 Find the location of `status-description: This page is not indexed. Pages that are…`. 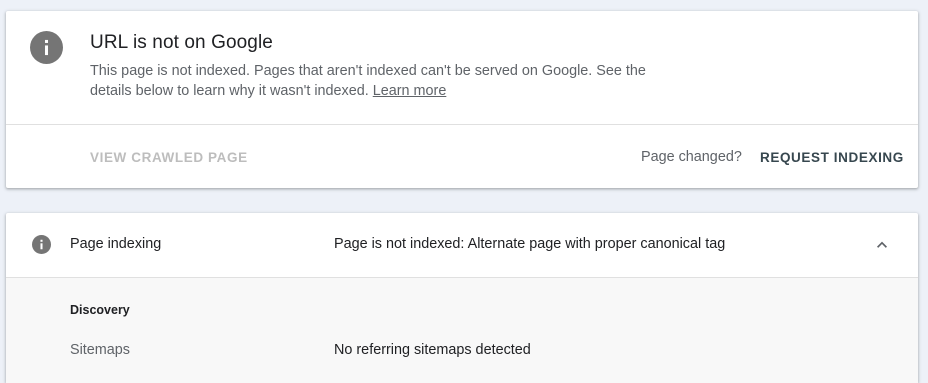

status-description: This page is not indexed. Pages that are… is located at coordinates (390, 81).